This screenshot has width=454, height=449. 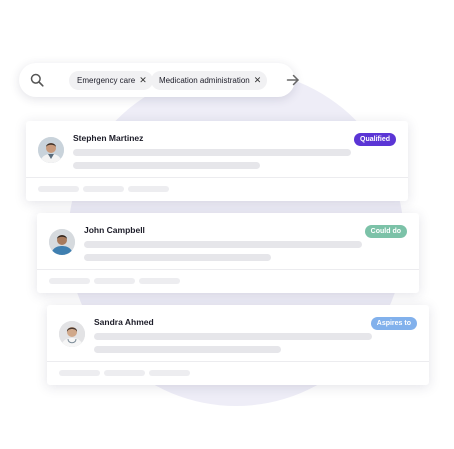 I want to click on status-badge: Qualified, so click(x=375, y=139).